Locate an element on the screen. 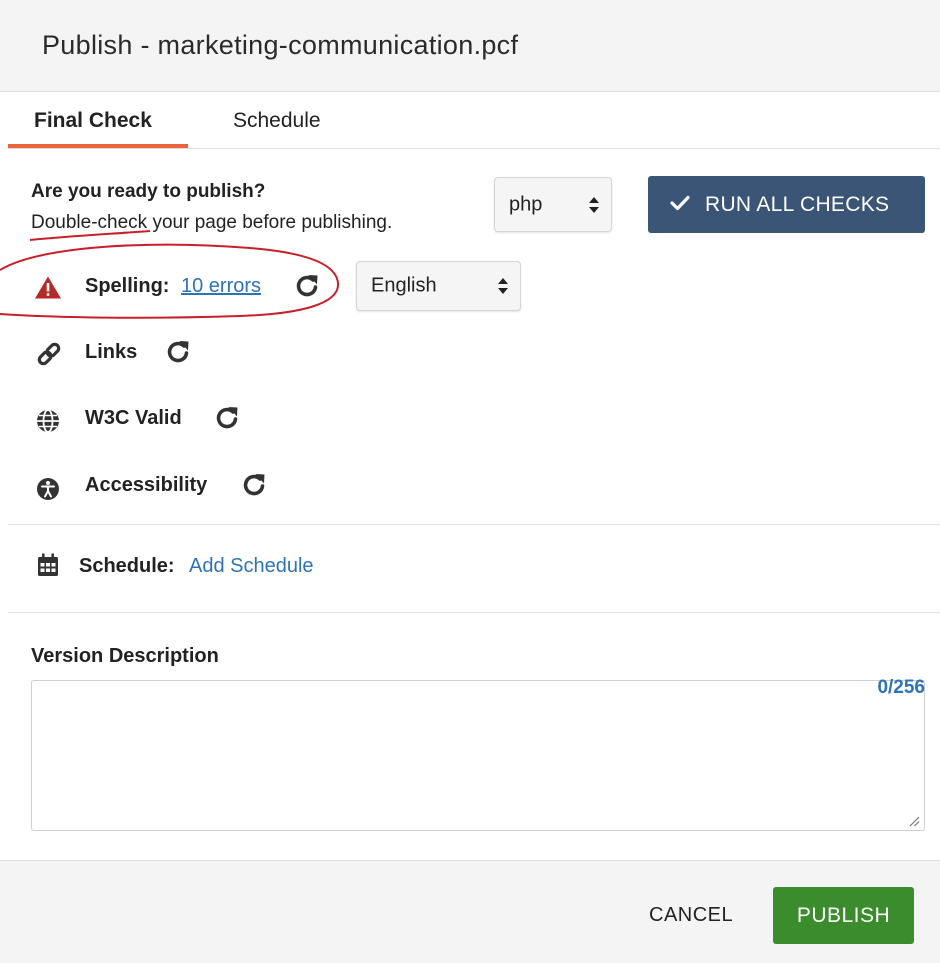 The image size is (940, 963). publish-button-label: PUBLISH is located at coordinates (843, 915).